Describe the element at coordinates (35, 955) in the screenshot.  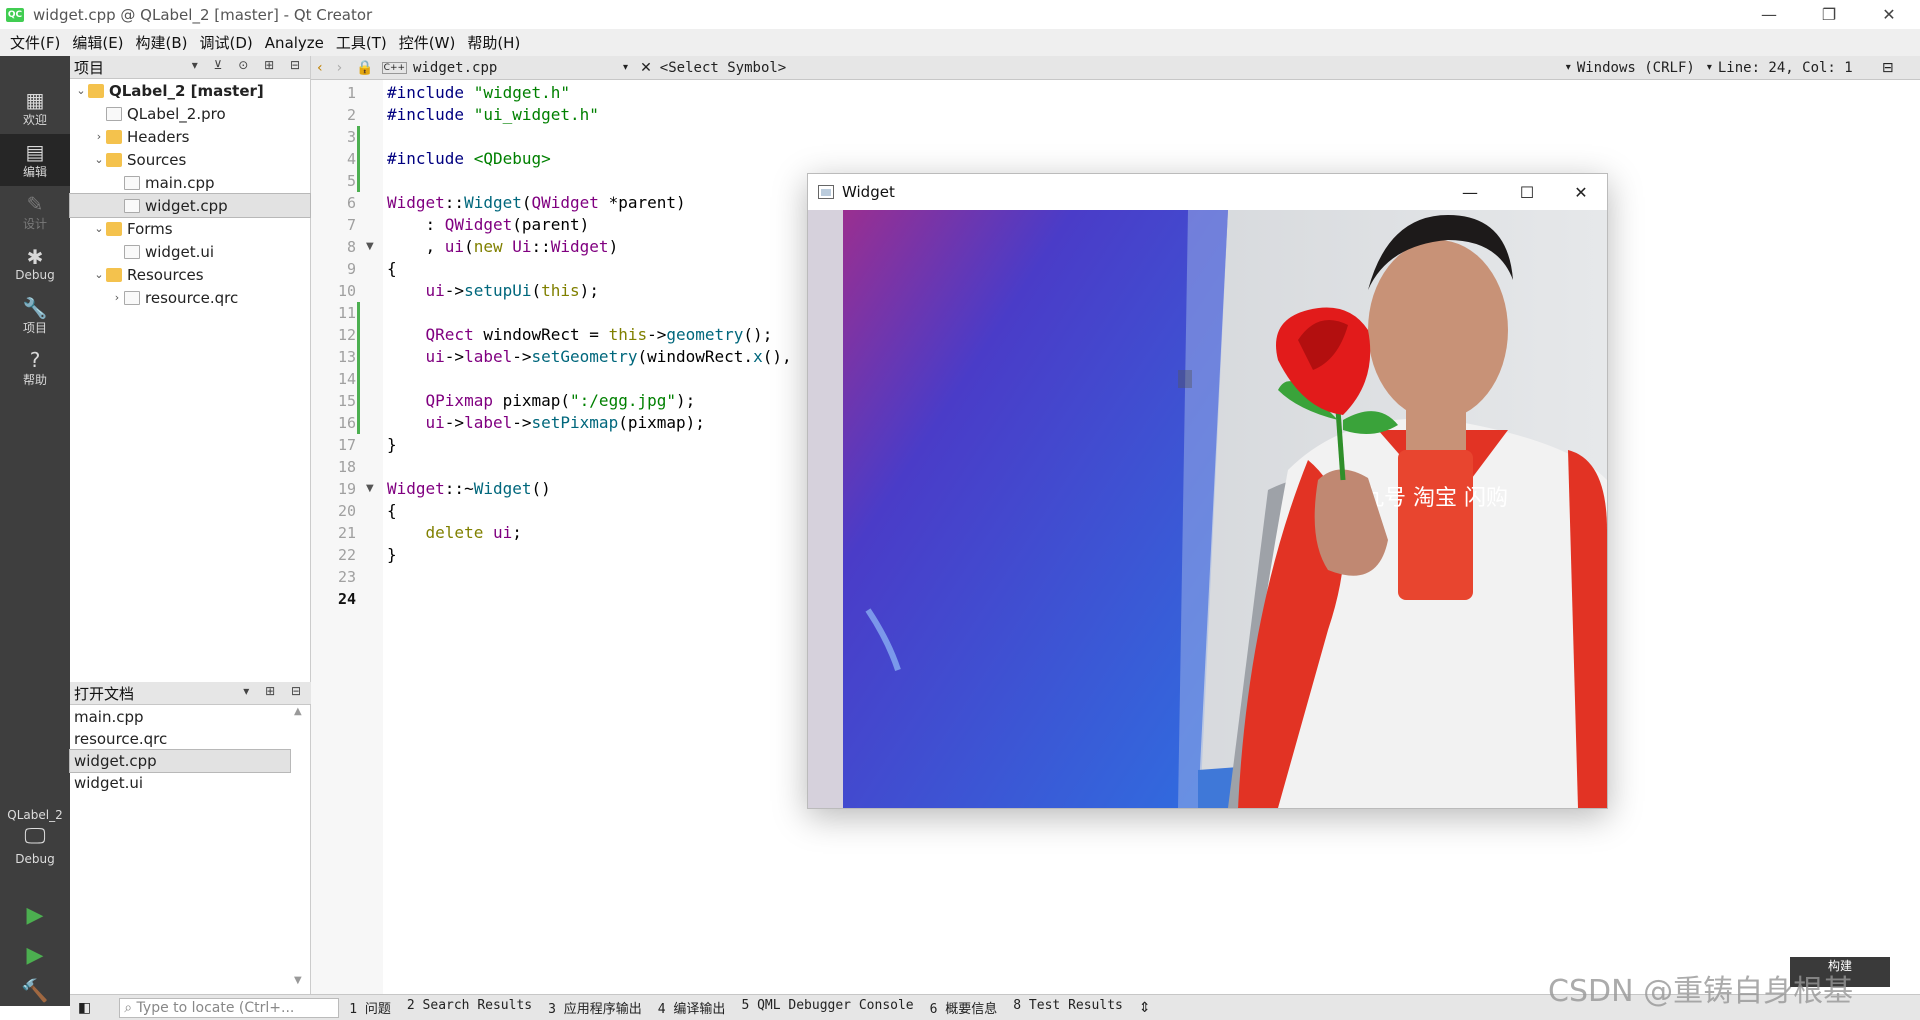
I see `debug-run-icon: ▶` at that location.